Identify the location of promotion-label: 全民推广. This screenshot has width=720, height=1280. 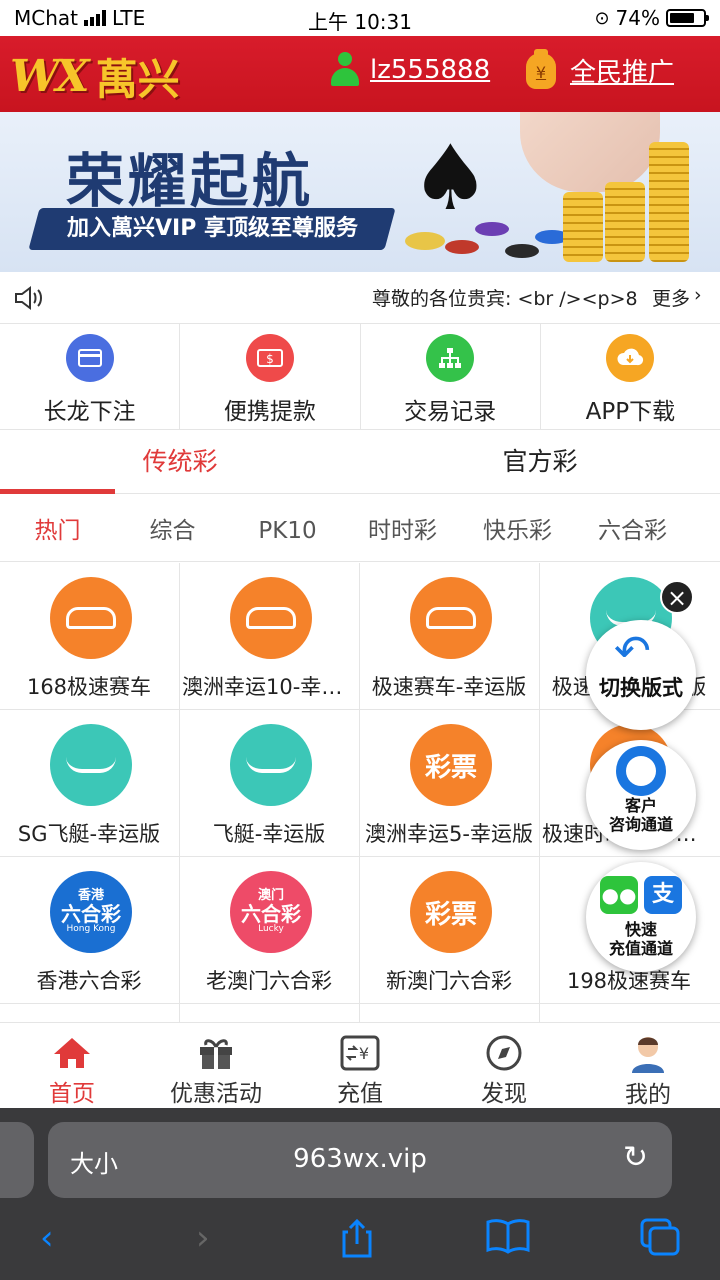
(622, 70).